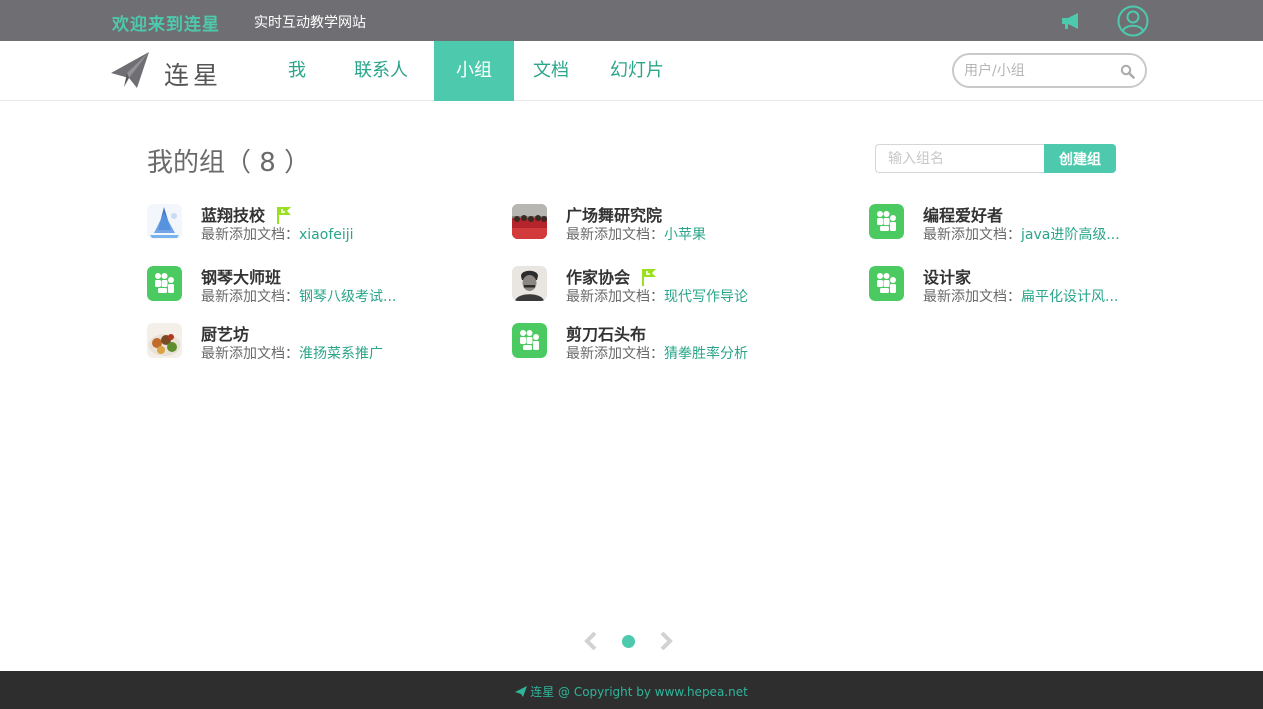 The image size is (1263, 709). Describe the element at coordinates (241, 277) in the screenshot. I see `group-name: 钢琴大师班` at that location.